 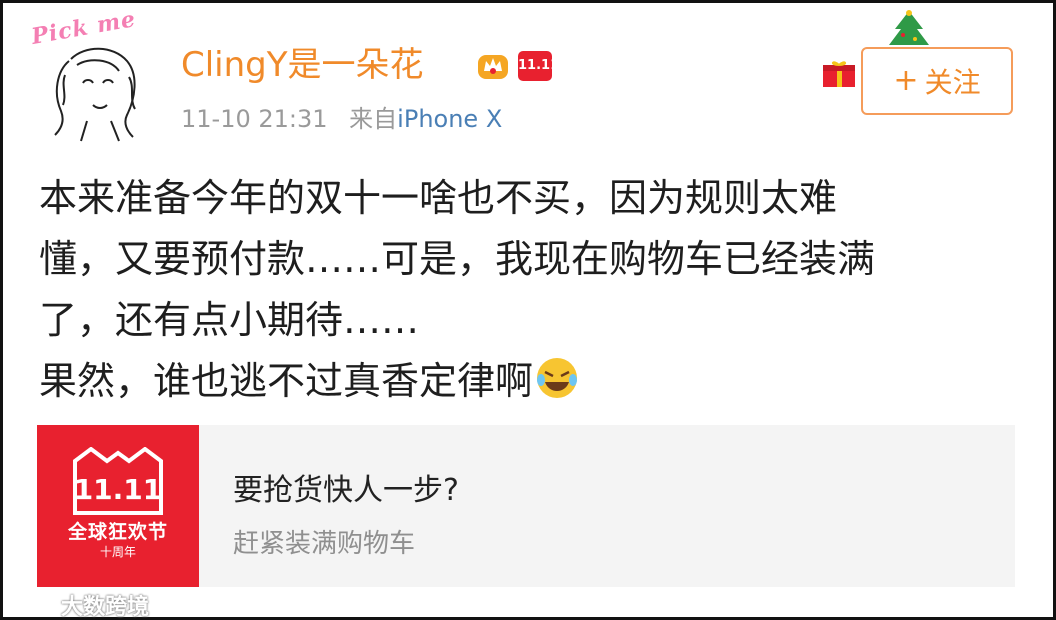 I want to click on tmall-logo-text: 11.11, so click(x=118, y=489).